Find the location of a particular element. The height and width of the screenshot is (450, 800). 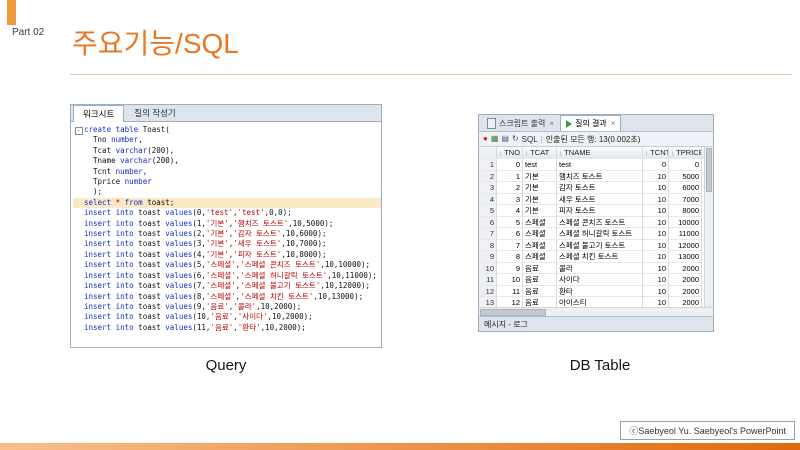

table-row: 3 2 기본 감자 토스트 10 6000 is located at coordinates (591, 188).